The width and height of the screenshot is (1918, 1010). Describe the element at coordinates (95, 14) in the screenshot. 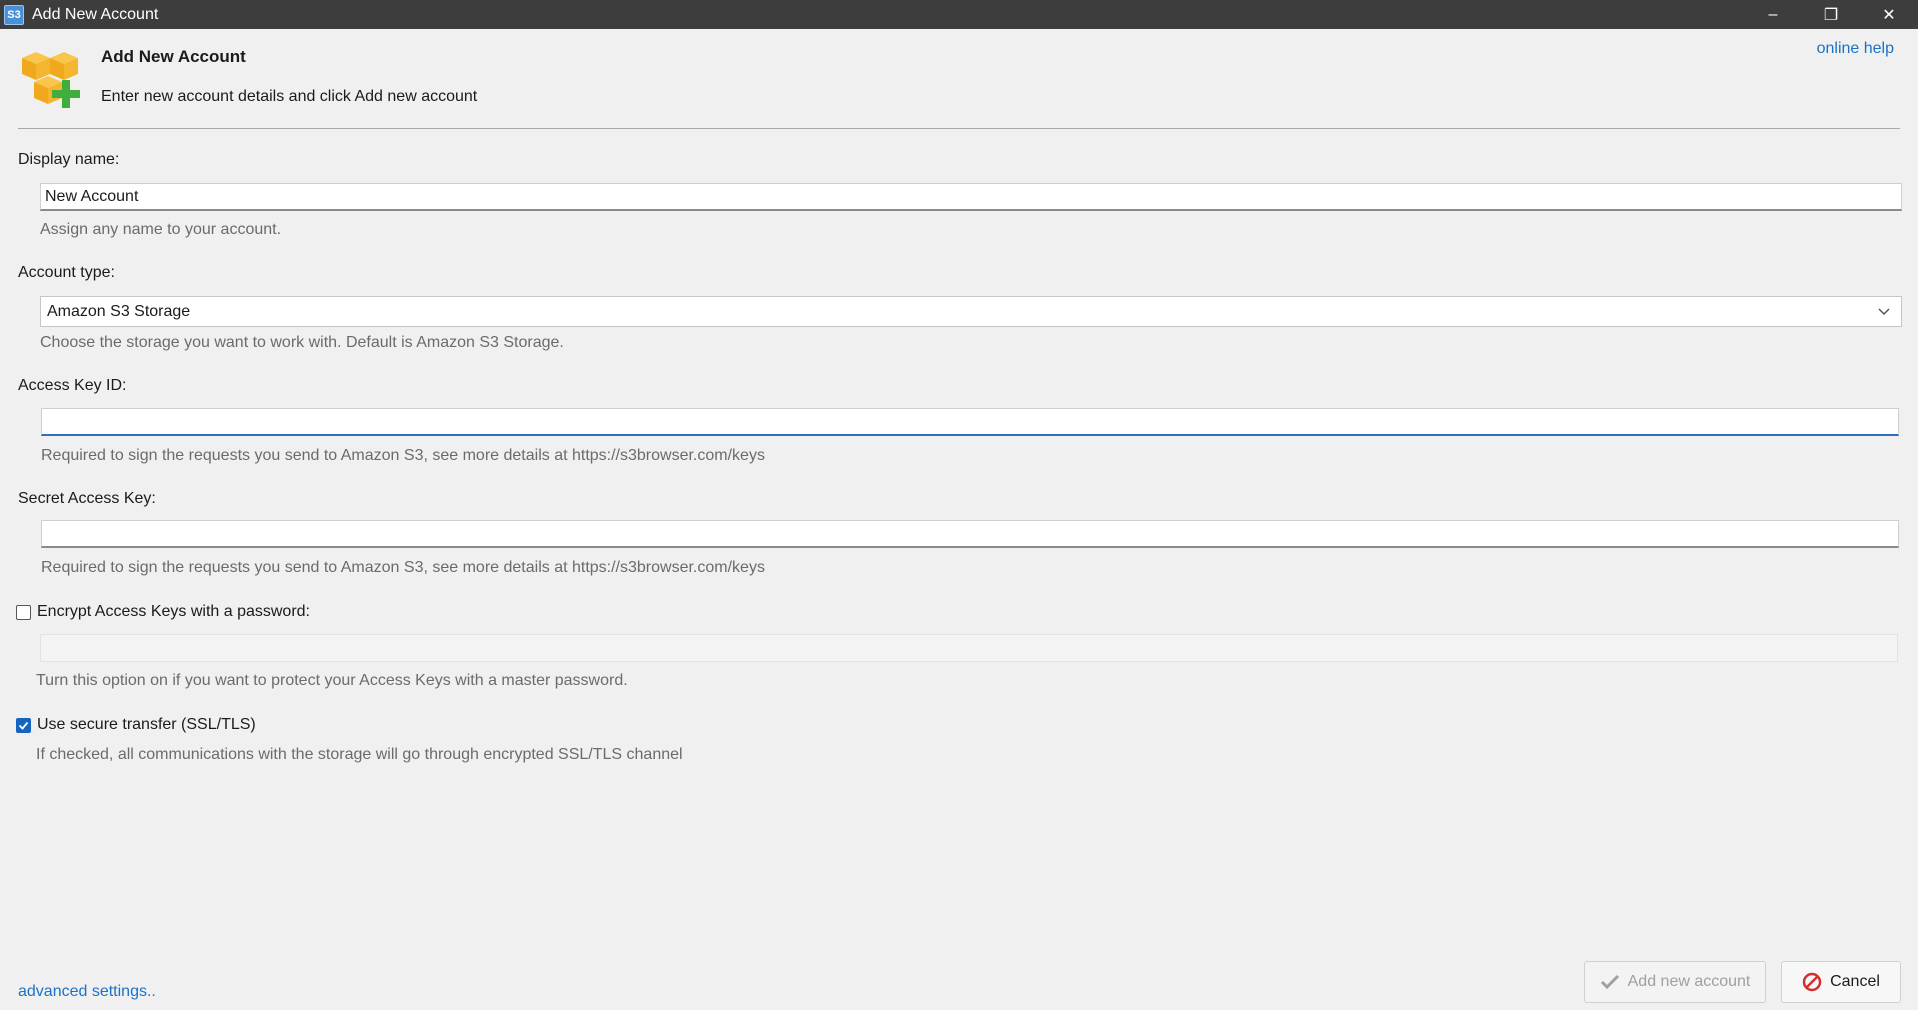

I see `window-title: Add New Account` at that location.